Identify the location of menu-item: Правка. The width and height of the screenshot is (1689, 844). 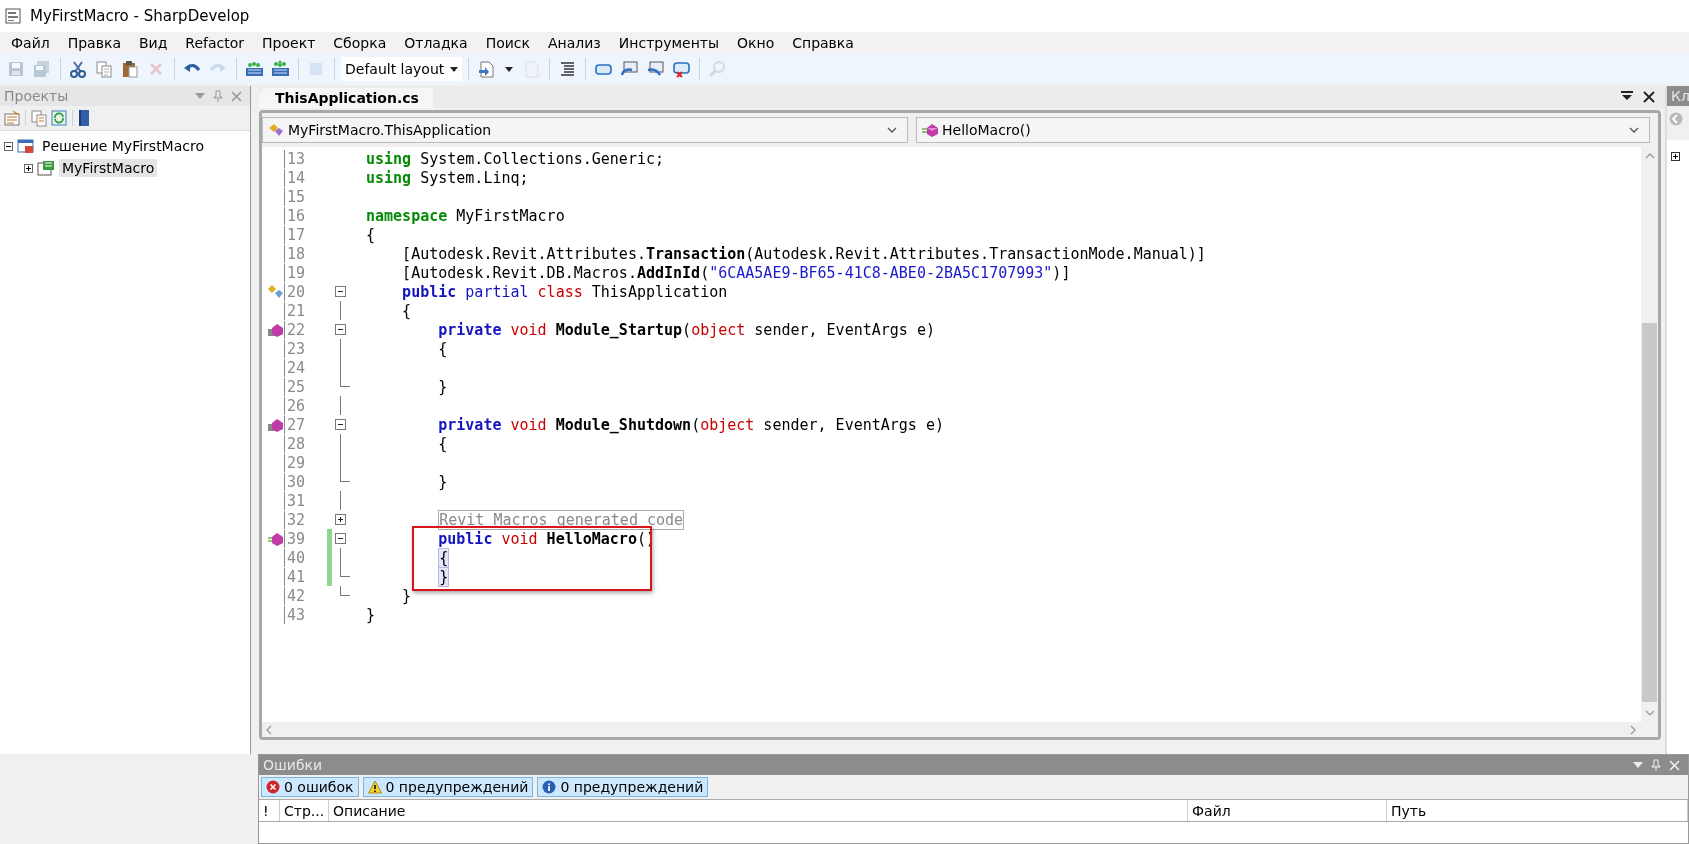
(94, 43).